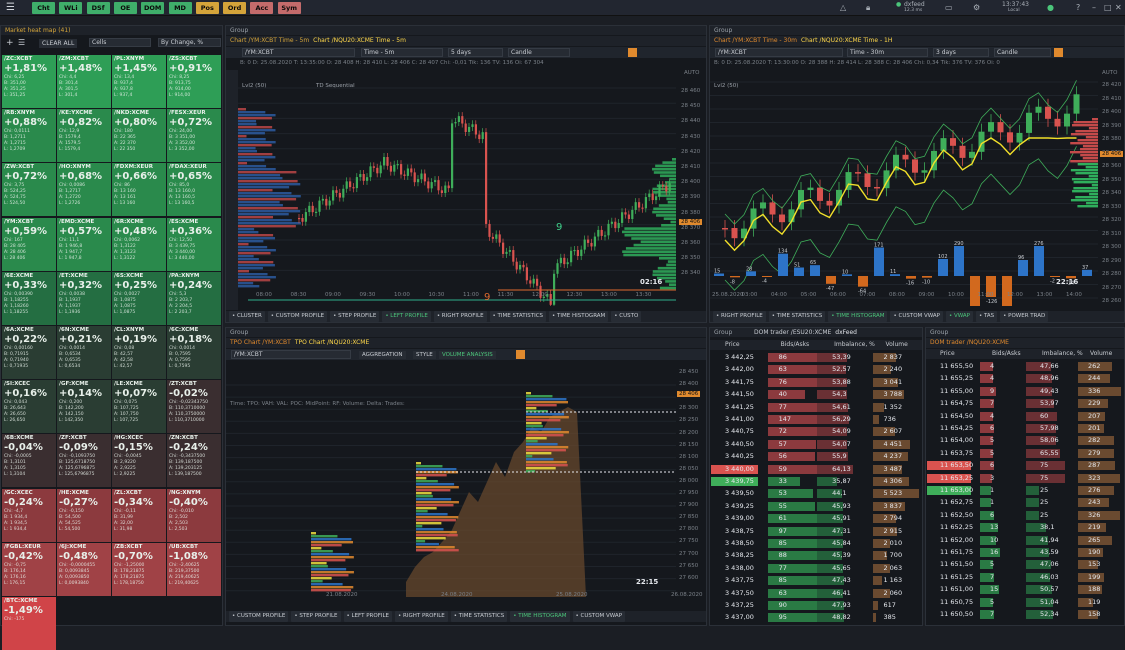 Image resolution: width=1125 pixels, height=650 pixels. I want to click on auto-scale-button-2: AUTO, so click(1109, 73).